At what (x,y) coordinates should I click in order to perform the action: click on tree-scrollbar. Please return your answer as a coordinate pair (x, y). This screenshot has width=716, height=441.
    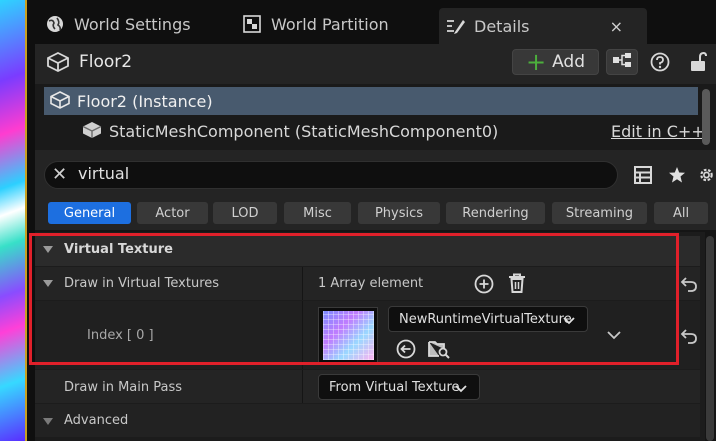
    Looking at the image, I should click on (706, 117).